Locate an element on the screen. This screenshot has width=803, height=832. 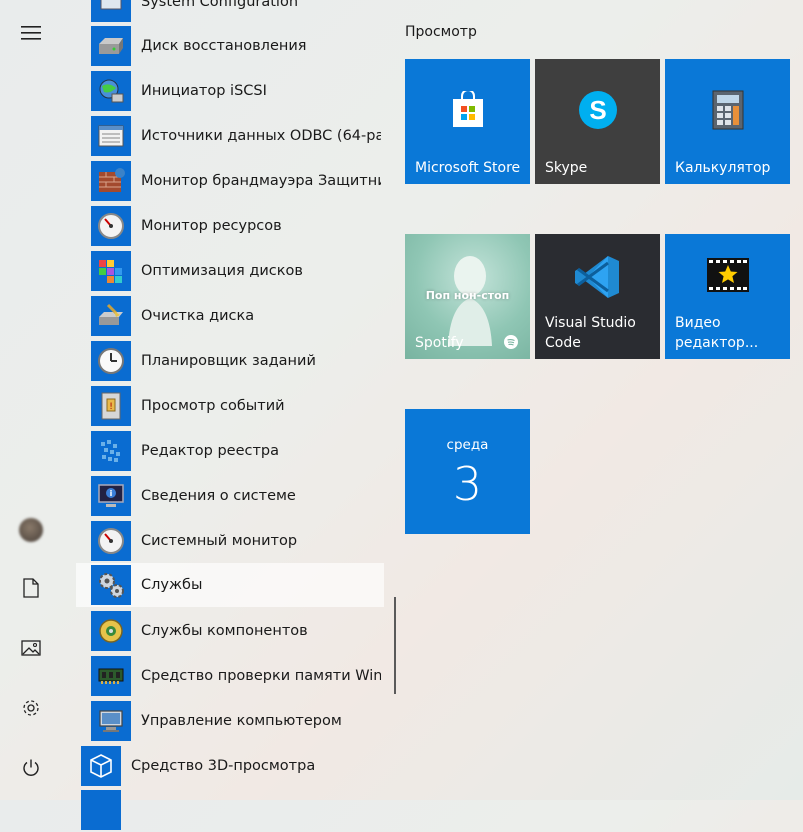
start-rail is located at coordinates (31, 400).